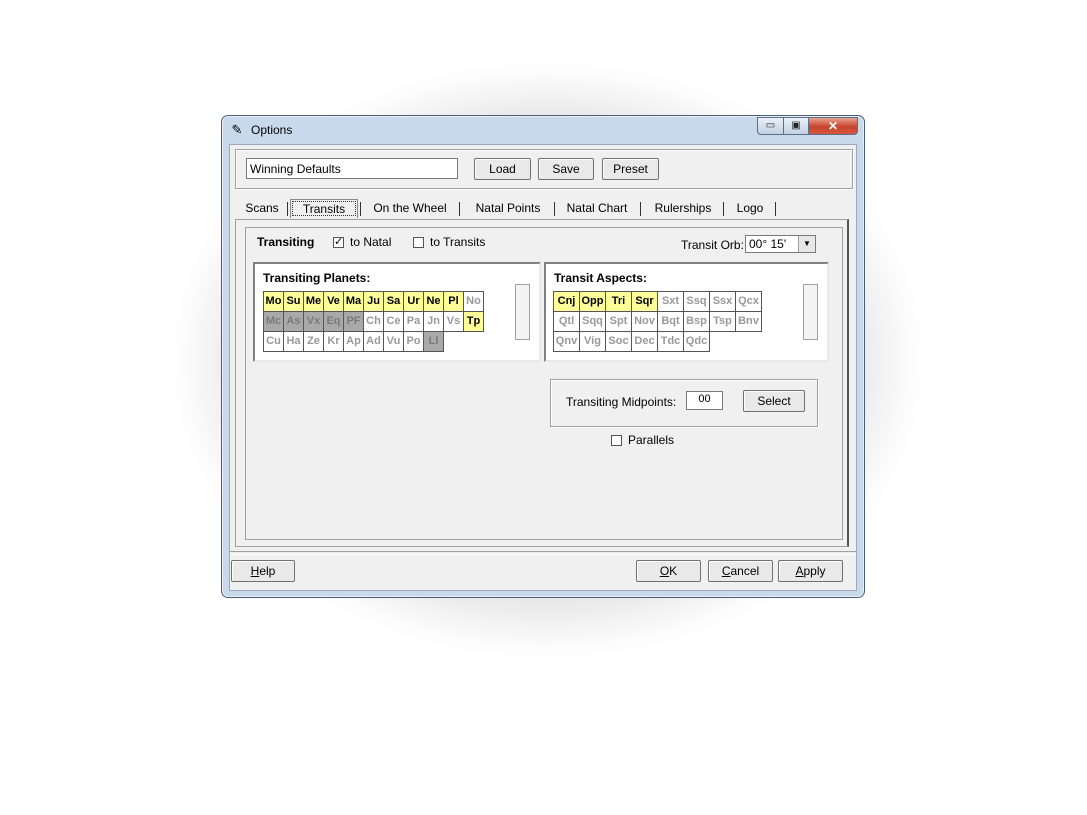 The height and width of the screenshot is (815, 1087). What do you see at coordinates (618, 301) in the screenshot?
I see `aspect-toggle-tri: Tri` at bounding box center [618, 301].